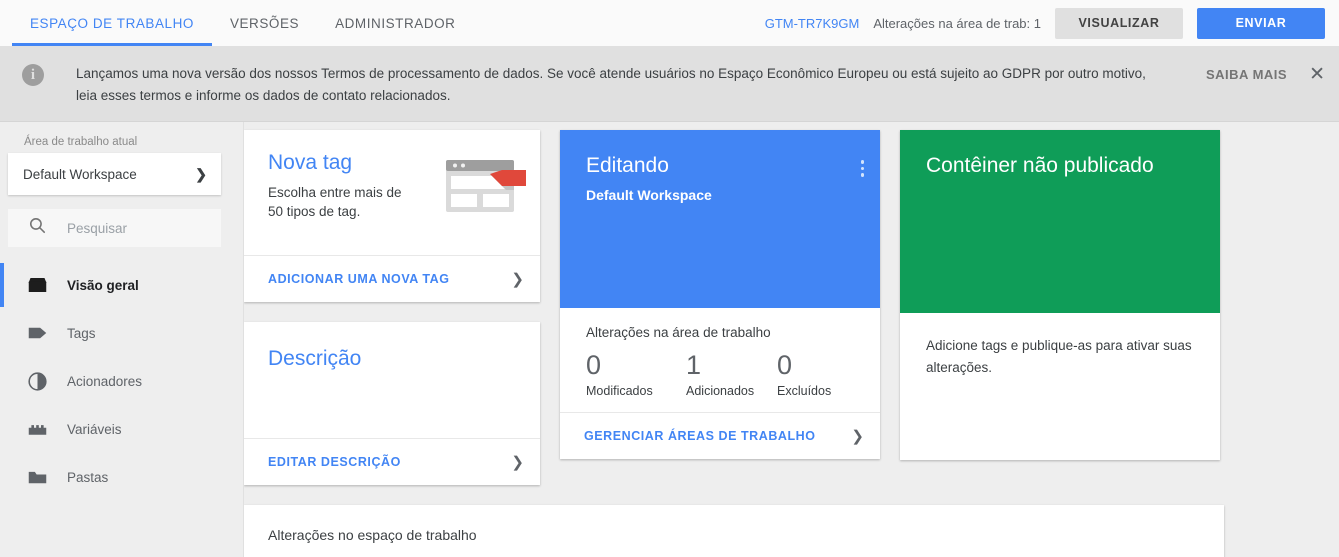 The image size is (1339, 557). I want to click on submit-button: ENVIAR, so click(1261, 23).